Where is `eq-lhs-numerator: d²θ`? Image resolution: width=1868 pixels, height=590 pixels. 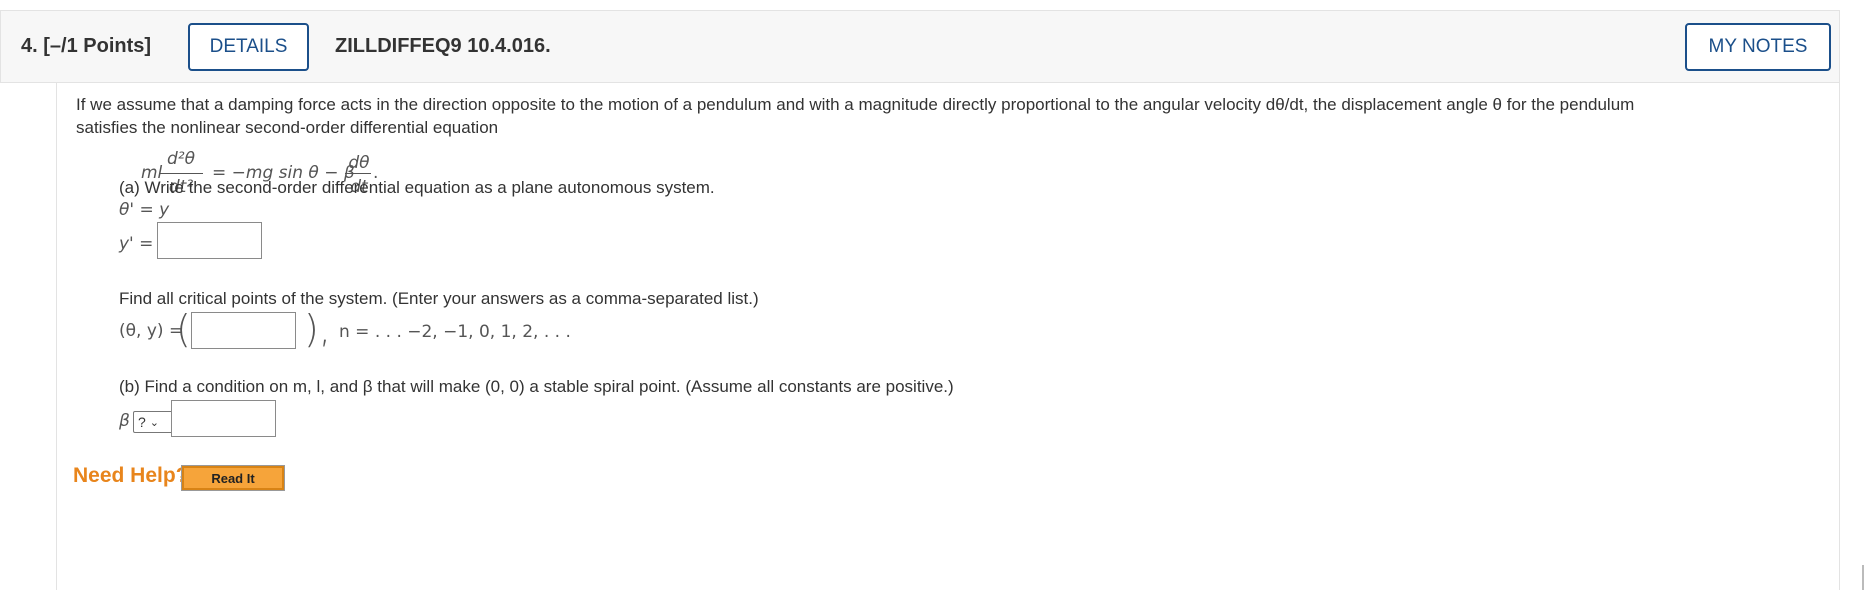
eq-lhs-numerator: d²θ is located at coordinates (180, 159).